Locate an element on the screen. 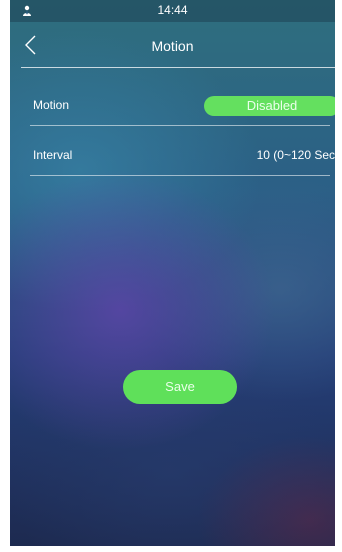  status-time: 14:44 is located at coordinates (172, 10).